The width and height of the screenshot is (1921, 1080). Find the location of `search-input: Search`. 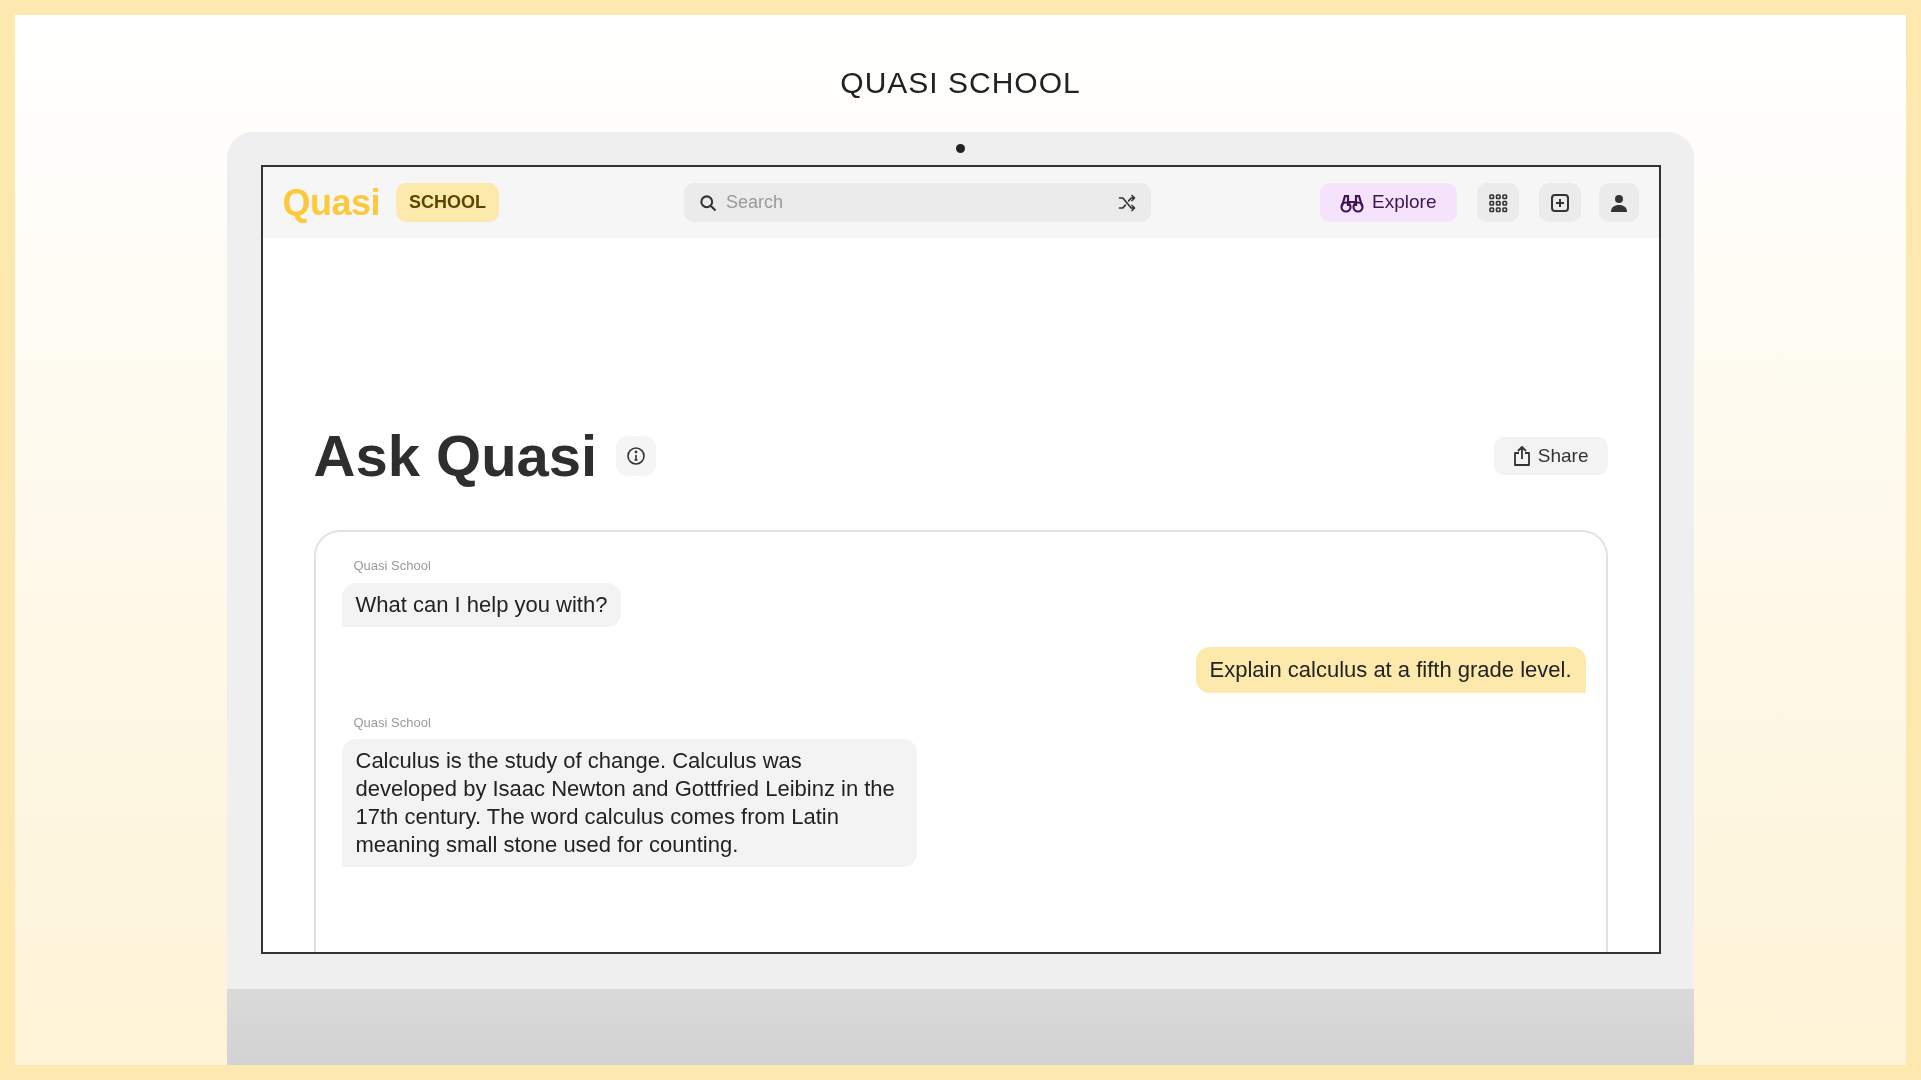

search-input: Search is located at coordinates (922, 202).